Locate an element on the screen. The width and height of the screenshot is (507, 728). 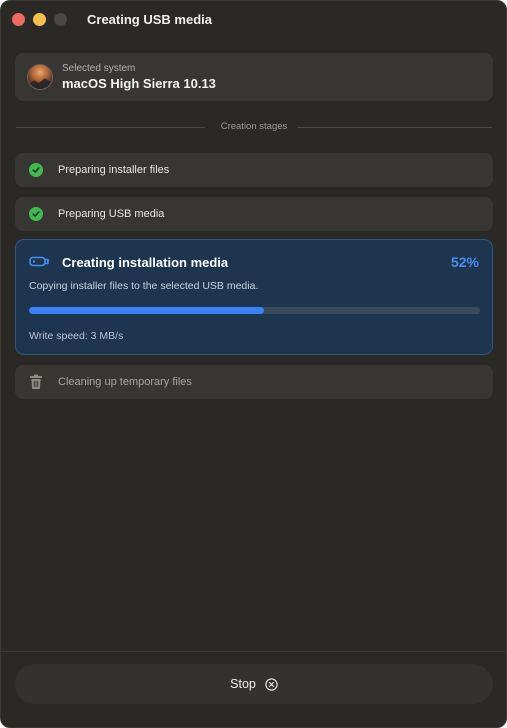
stop-button-label: Stop is located at coordinates (243, 684).